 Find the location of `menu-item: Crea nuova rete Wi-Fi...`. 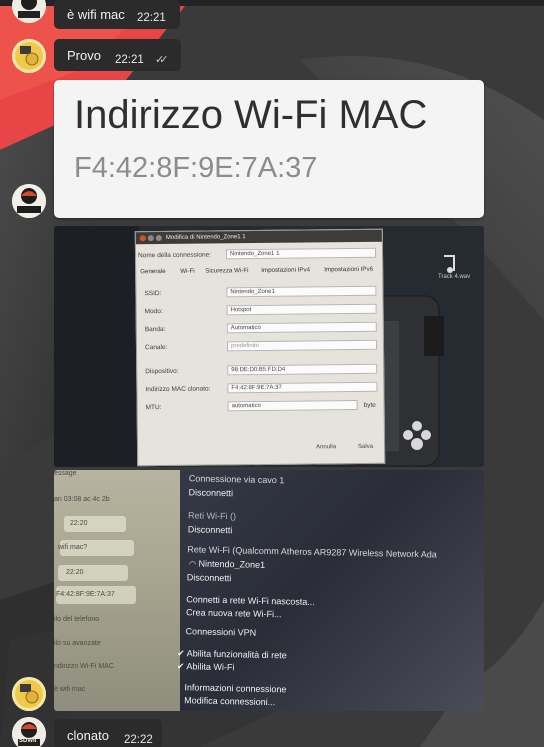

menu-item: Crea nuova rete Wi-Fi... is located at coordinates (234, 613).